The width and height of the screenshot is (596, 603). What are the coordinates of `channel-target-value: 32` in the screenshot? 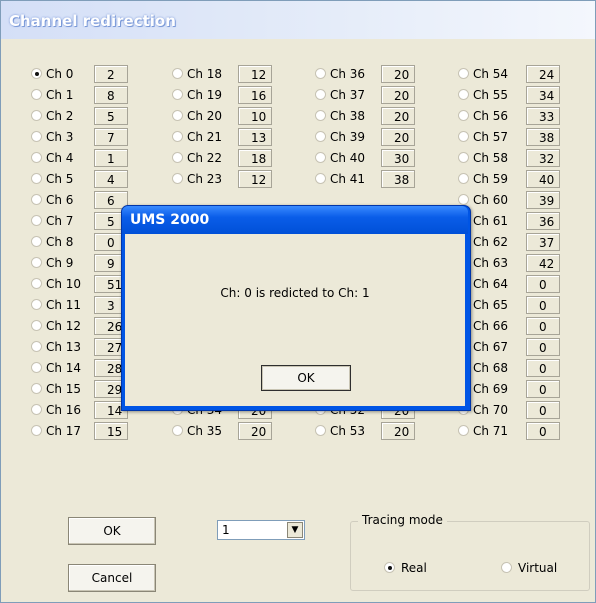 It's located at (543, 158).